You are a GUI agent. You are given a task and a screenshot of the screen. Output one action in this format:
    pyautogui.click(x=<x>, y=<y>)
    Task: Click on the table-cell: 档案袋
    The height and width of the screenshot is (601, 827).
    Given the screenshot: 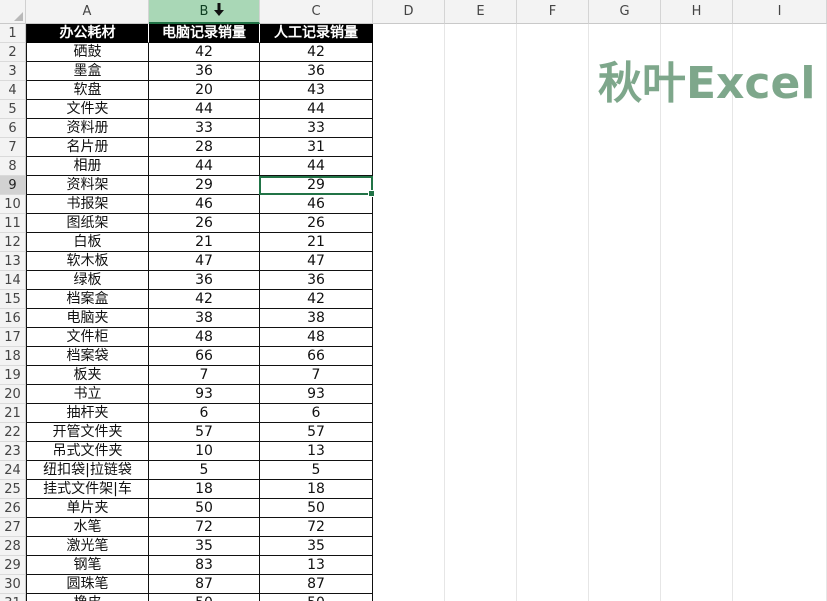 What is the action you would take?
    pyautogui.click(x=87, y=356)
    